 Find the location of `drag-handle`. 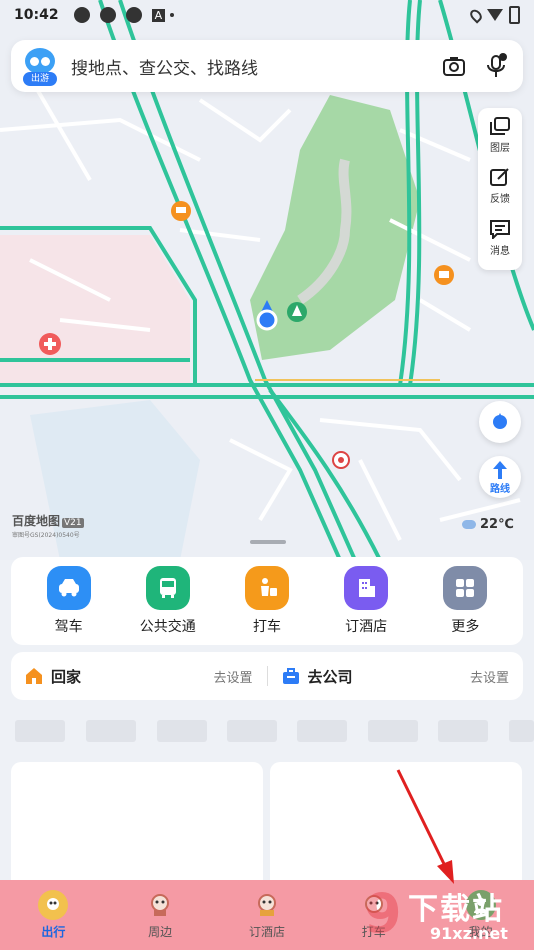

drag-handle is located at coordinates (268, 542).